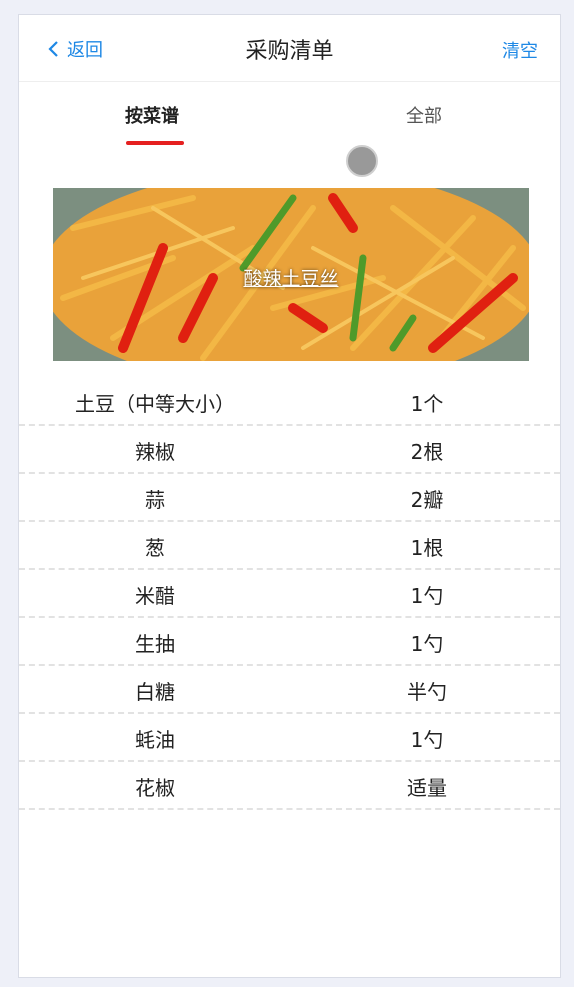  What do you see at coordinates (289, 51) in the screenshot?
I see `page-title: 采购清单` at bounding box center [289, 51].